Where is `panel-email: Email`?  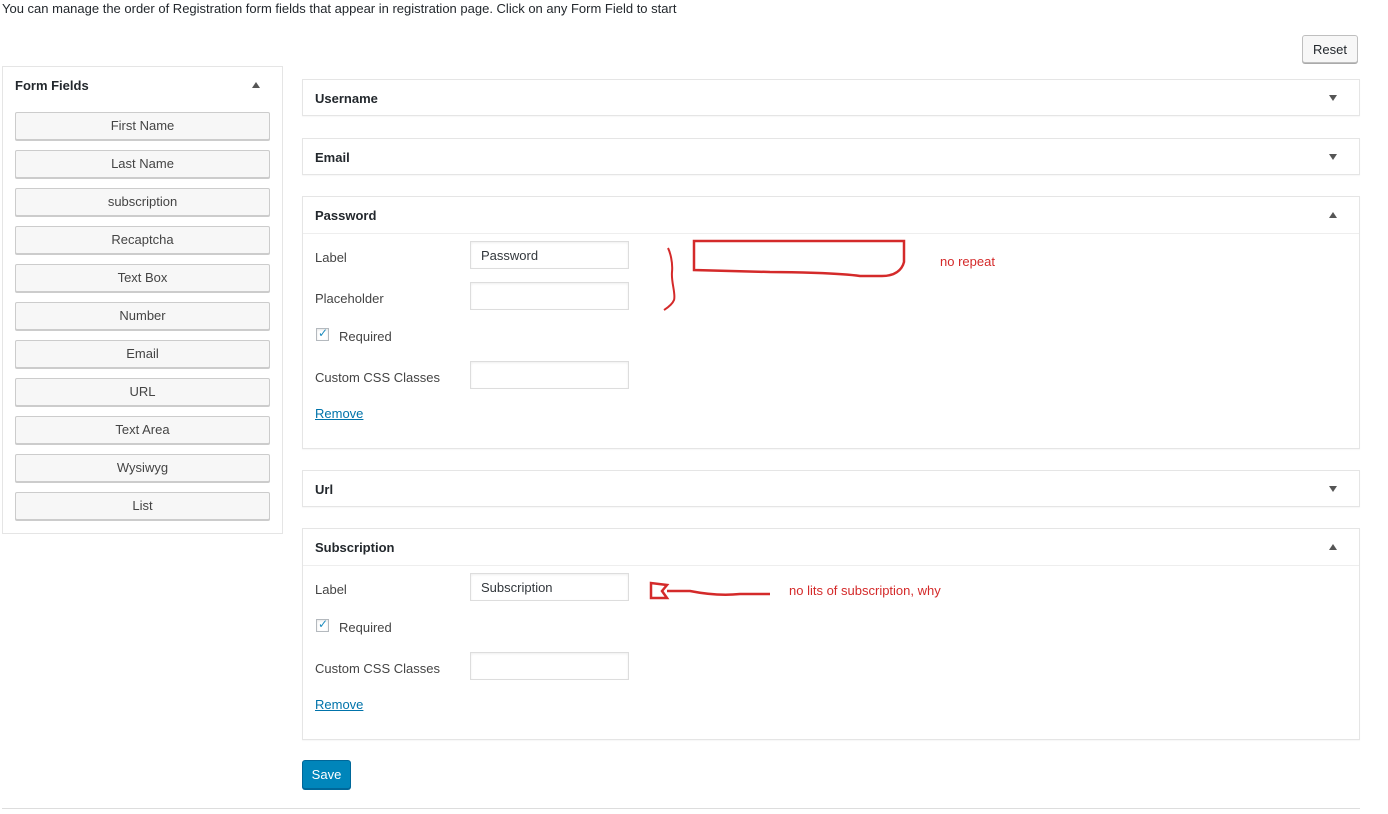 panel-email: Email is located at coordinates (831, 156).